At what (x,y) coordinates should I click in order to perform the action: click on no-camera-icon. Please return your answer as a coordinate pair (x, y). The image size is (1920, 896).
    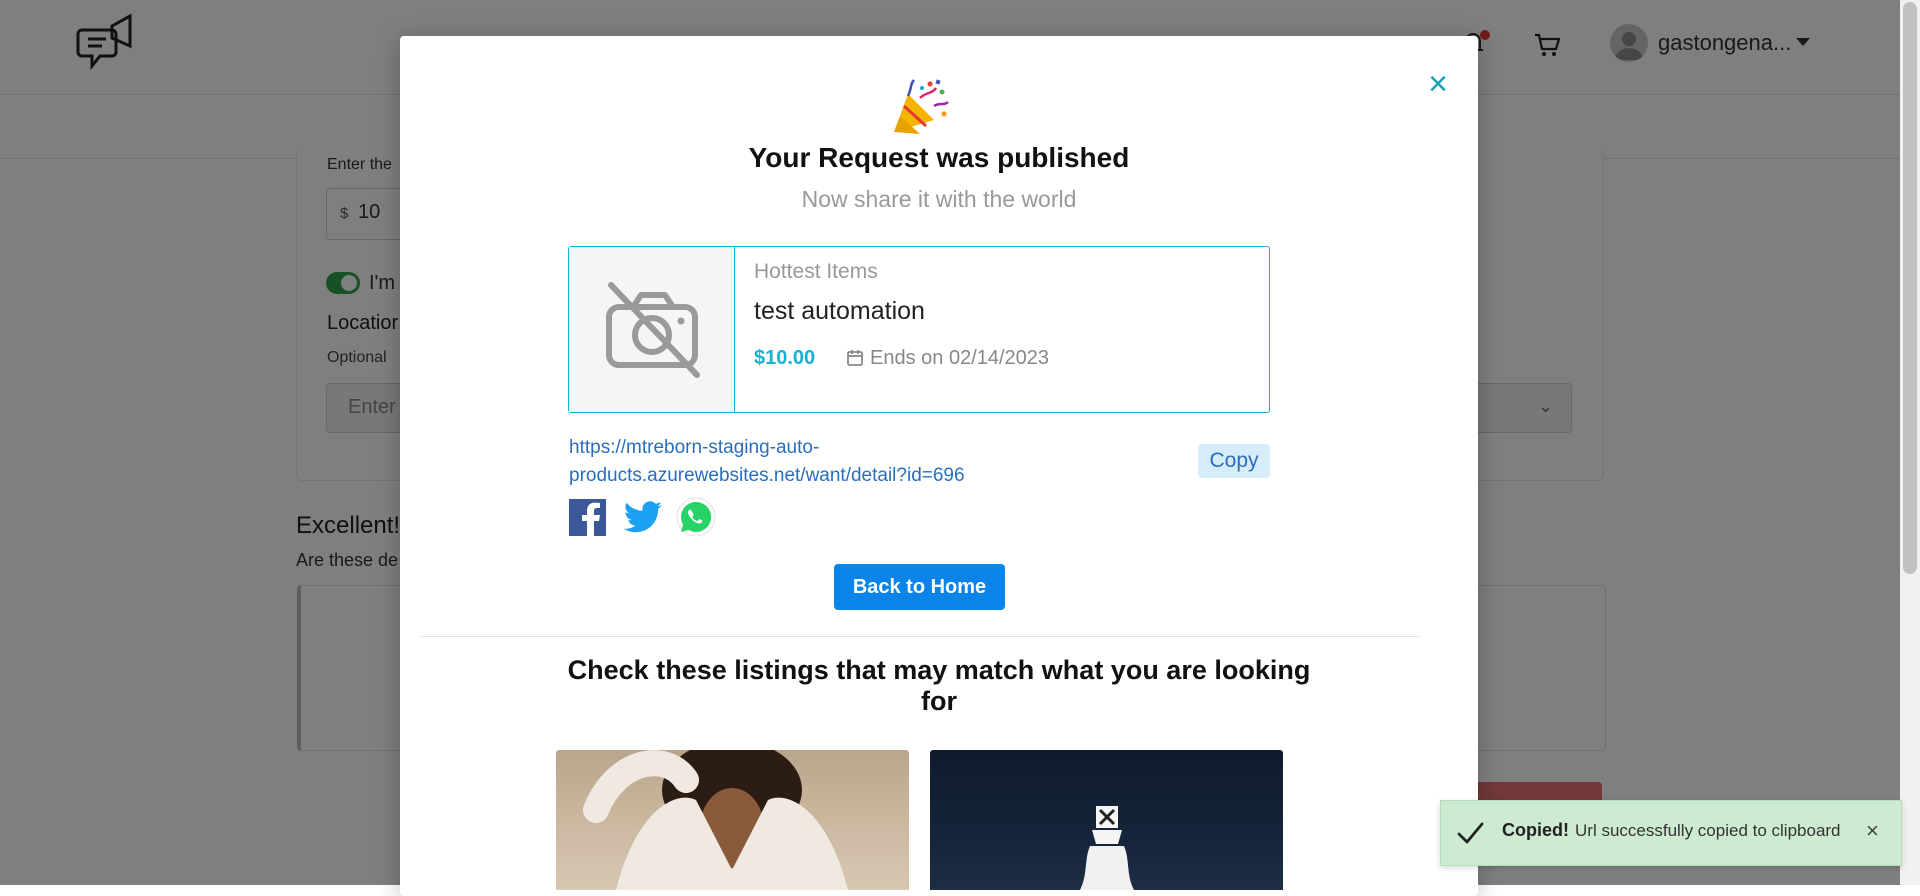
    Looking at the image, I should click on (653, 330).